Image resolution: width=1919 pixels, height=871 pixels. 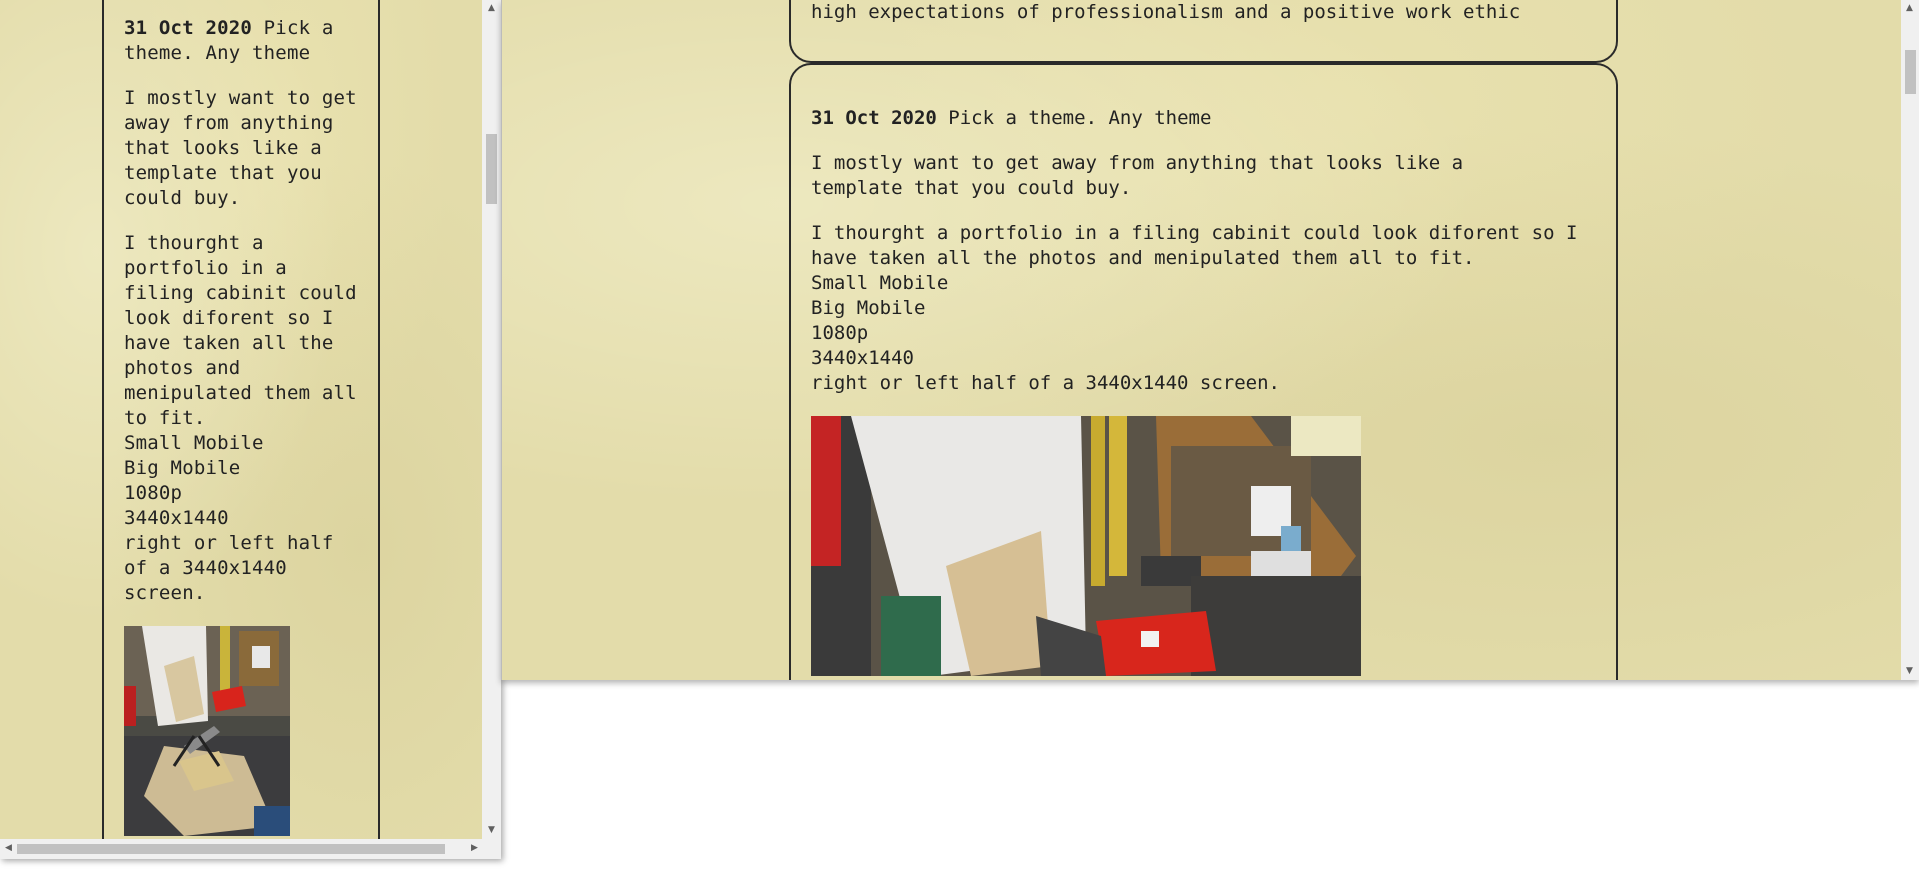 I want to click on scroll-right-arrow-icon: ▶, so click(x=474, y=848).